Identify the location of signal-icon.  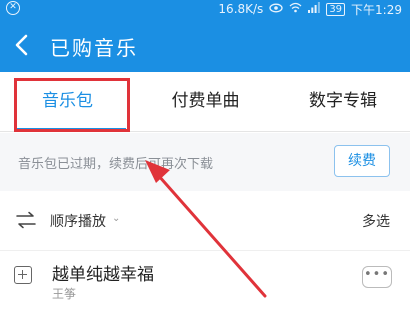
(314, 9).